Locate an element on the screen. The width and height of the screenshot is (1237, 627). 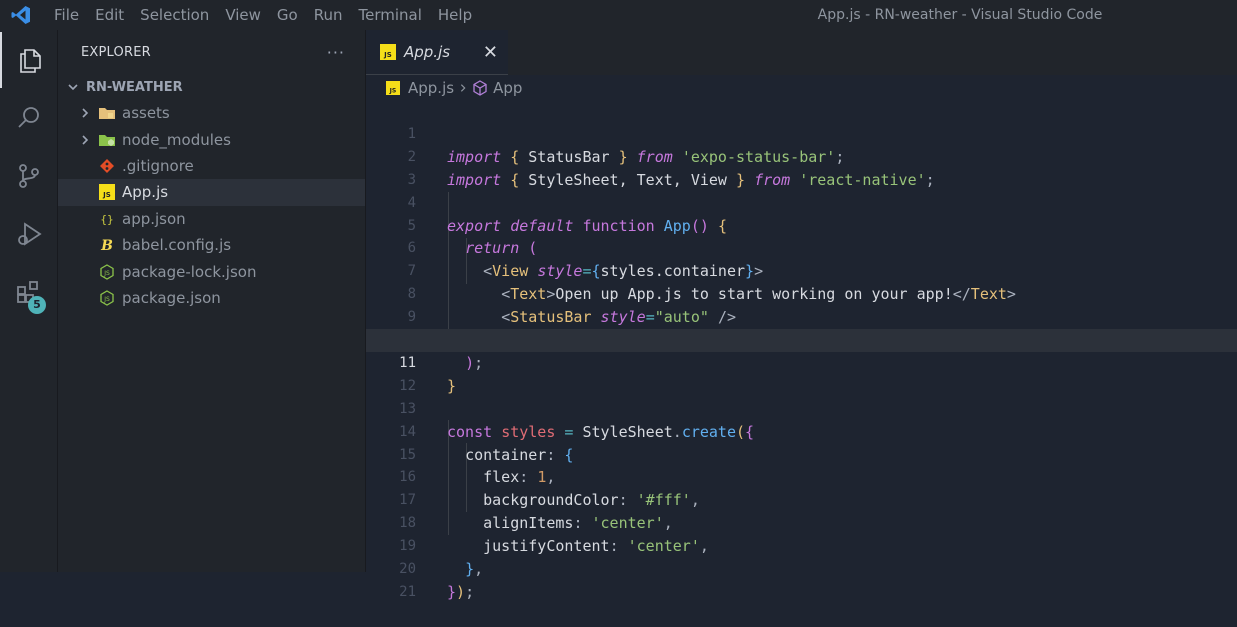
extensions-icon: 5 is located at coordinates (28, 292).